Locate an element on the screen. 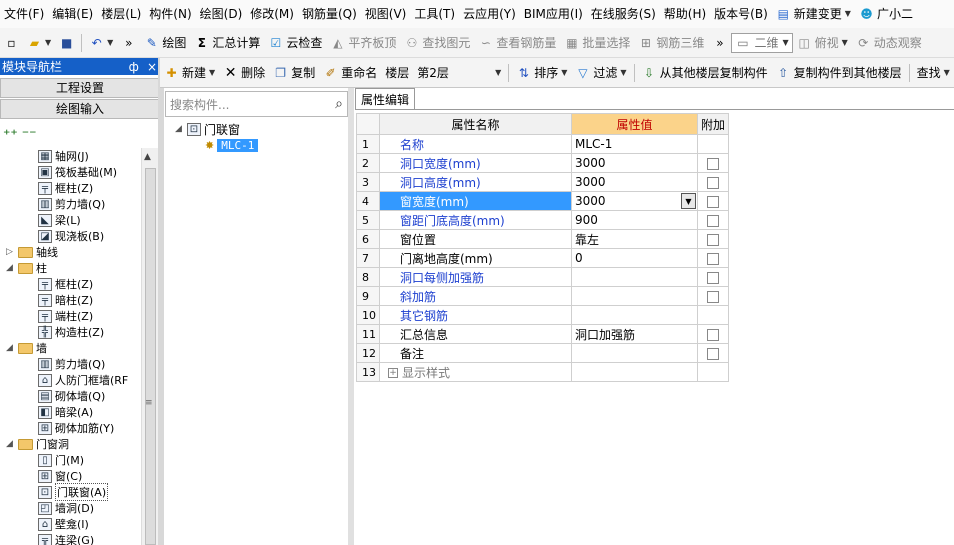  open-file-button: ▰ ▼ is located at coordinates (39, 43).